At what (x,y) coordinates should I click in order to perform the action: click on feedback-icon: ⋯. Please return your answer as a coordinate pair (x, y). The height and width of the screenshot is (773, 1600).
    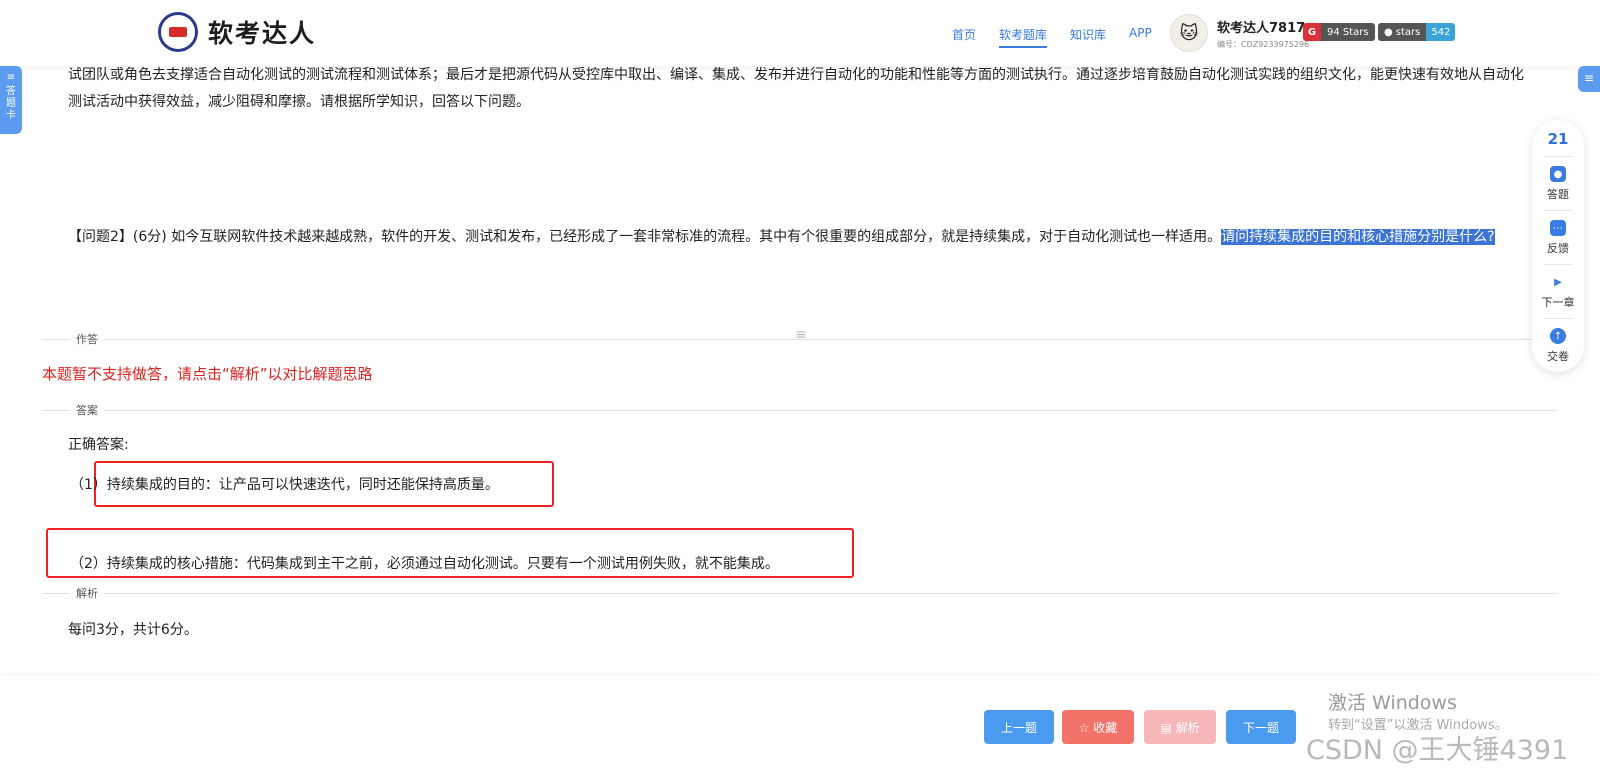
    Looking at the image, I should click on (1558, 228).